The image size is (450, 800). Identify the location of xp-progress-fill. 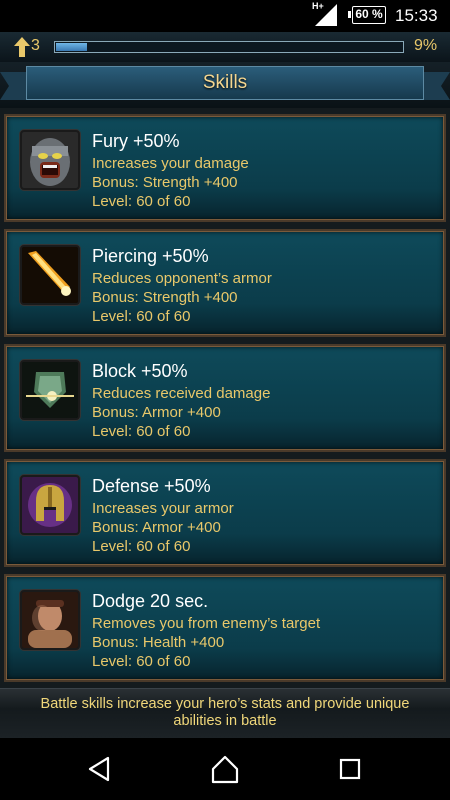
(71, 47).